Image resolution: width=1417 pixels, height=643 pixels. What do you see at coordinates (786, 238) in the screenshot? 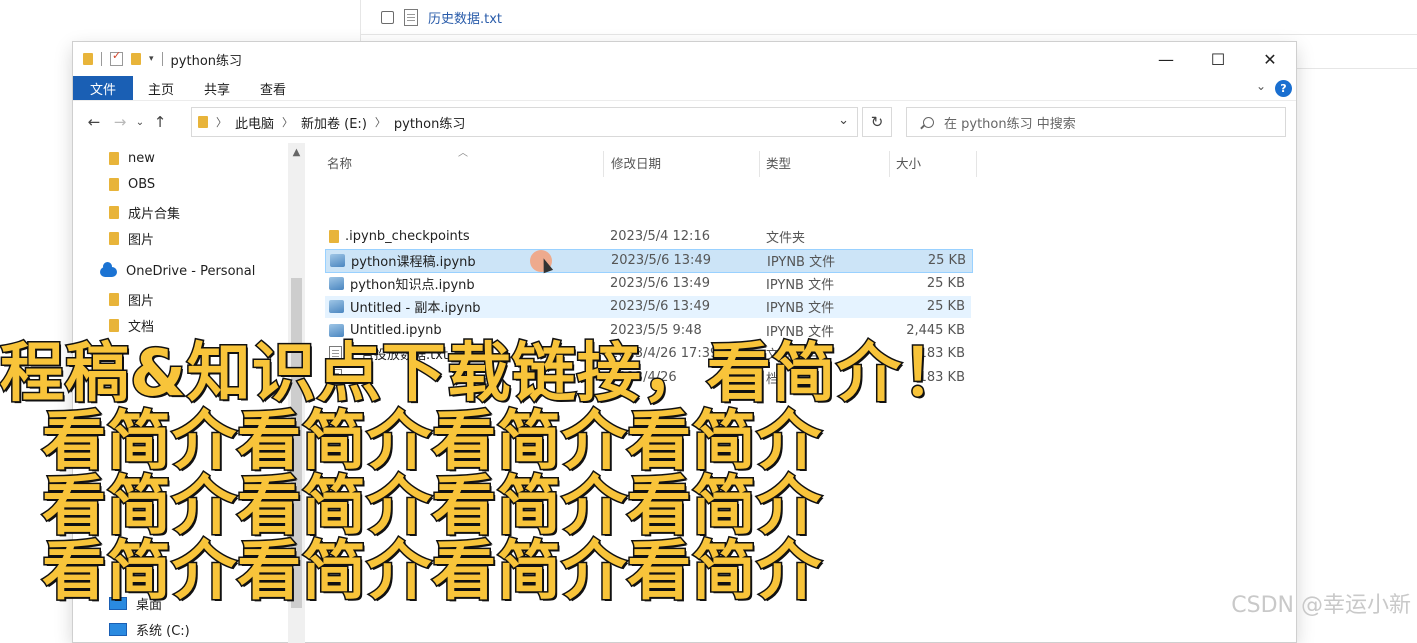
I see `file-type: 文件夹` at bounding box center [786, 238].